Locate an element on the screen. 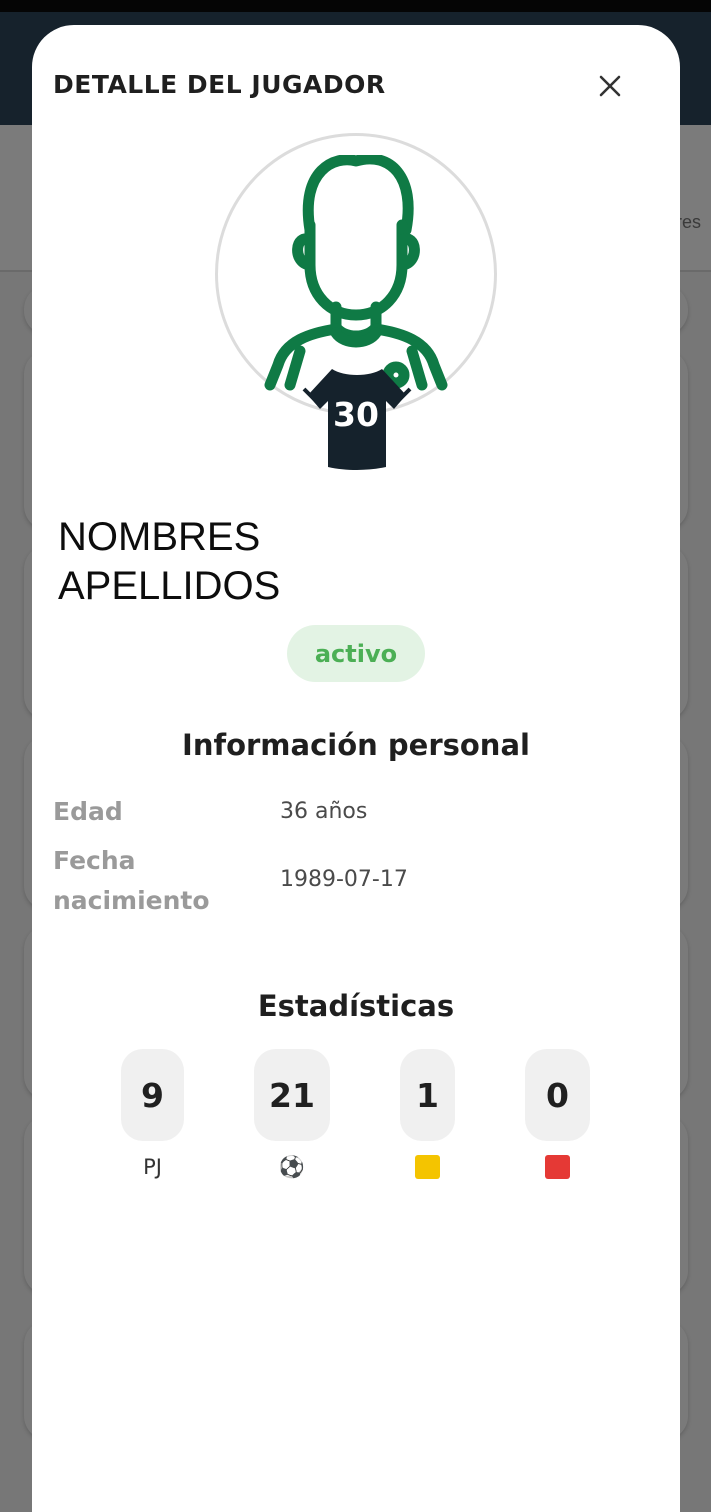  stat-goals: 21 is located at coordinates (292, 1095).